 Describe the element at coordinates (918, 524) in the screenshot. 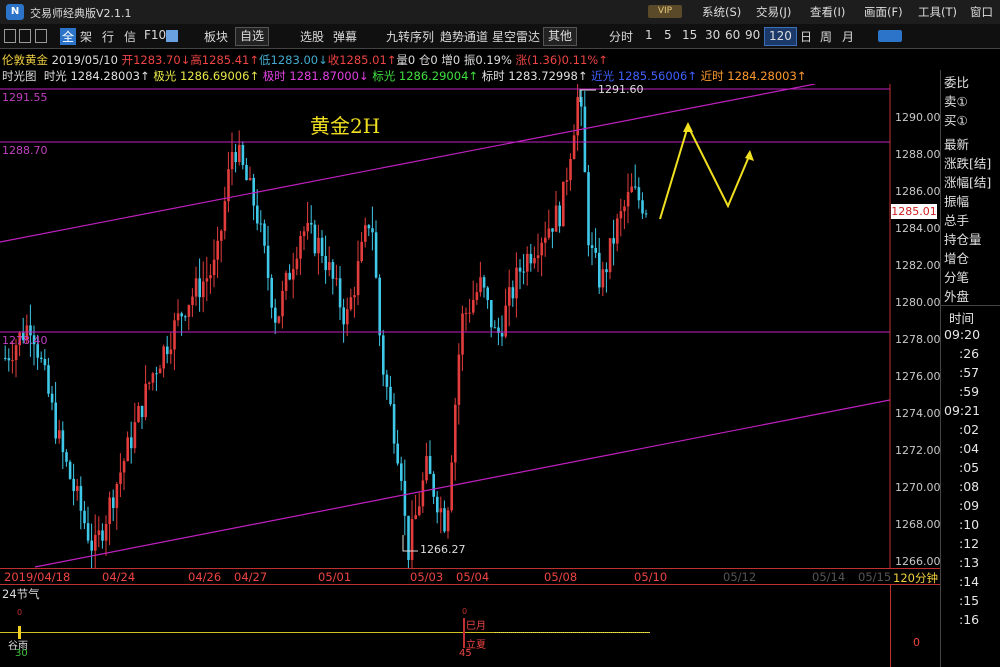

I see `axis-tick: 1268.00` at that location.